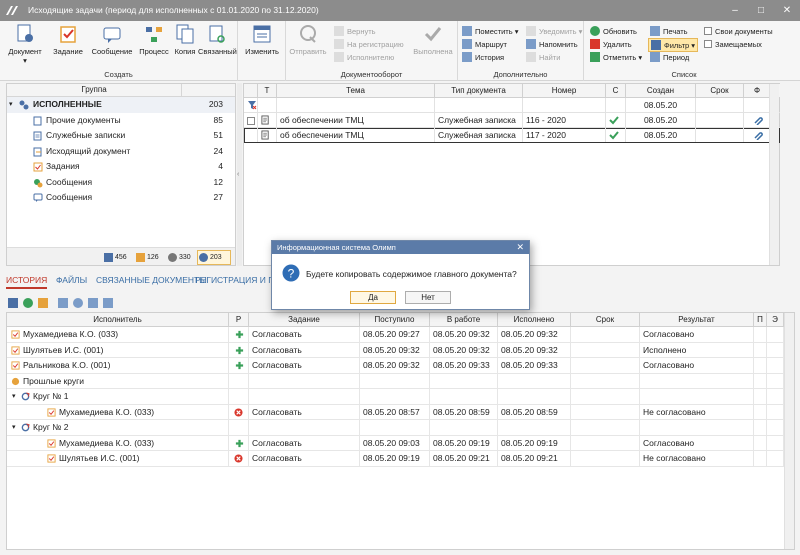 The image size is (800, 555). What do you see at coordinates (761, 10) in the screenshot?
I see `maximize-button: □` at bounding box center [761, 10].